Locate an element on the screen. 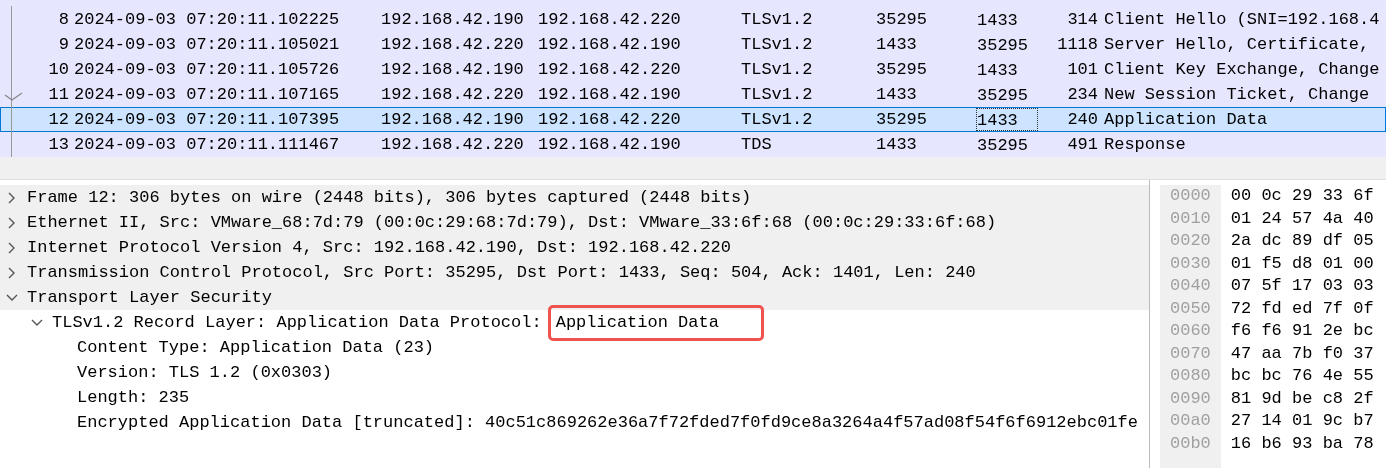 This screenshot has width=1386, height=468. table-cell-text: 234 is located at coordinates (1082, 95).